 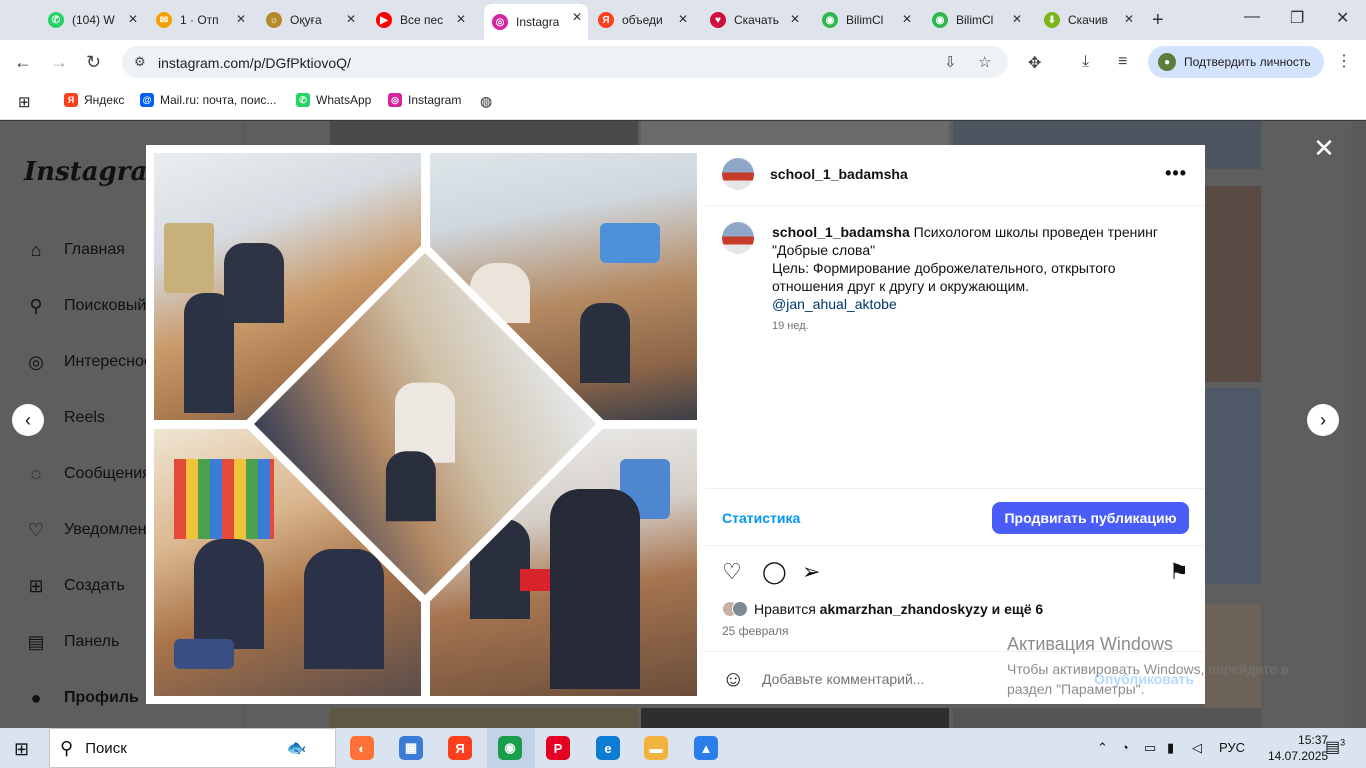 What do you see at coordinates (85, 306) in the screenshot?
I see `sidebar-item-search: ⚲ Поисковый` at bounding box center [85, 306].